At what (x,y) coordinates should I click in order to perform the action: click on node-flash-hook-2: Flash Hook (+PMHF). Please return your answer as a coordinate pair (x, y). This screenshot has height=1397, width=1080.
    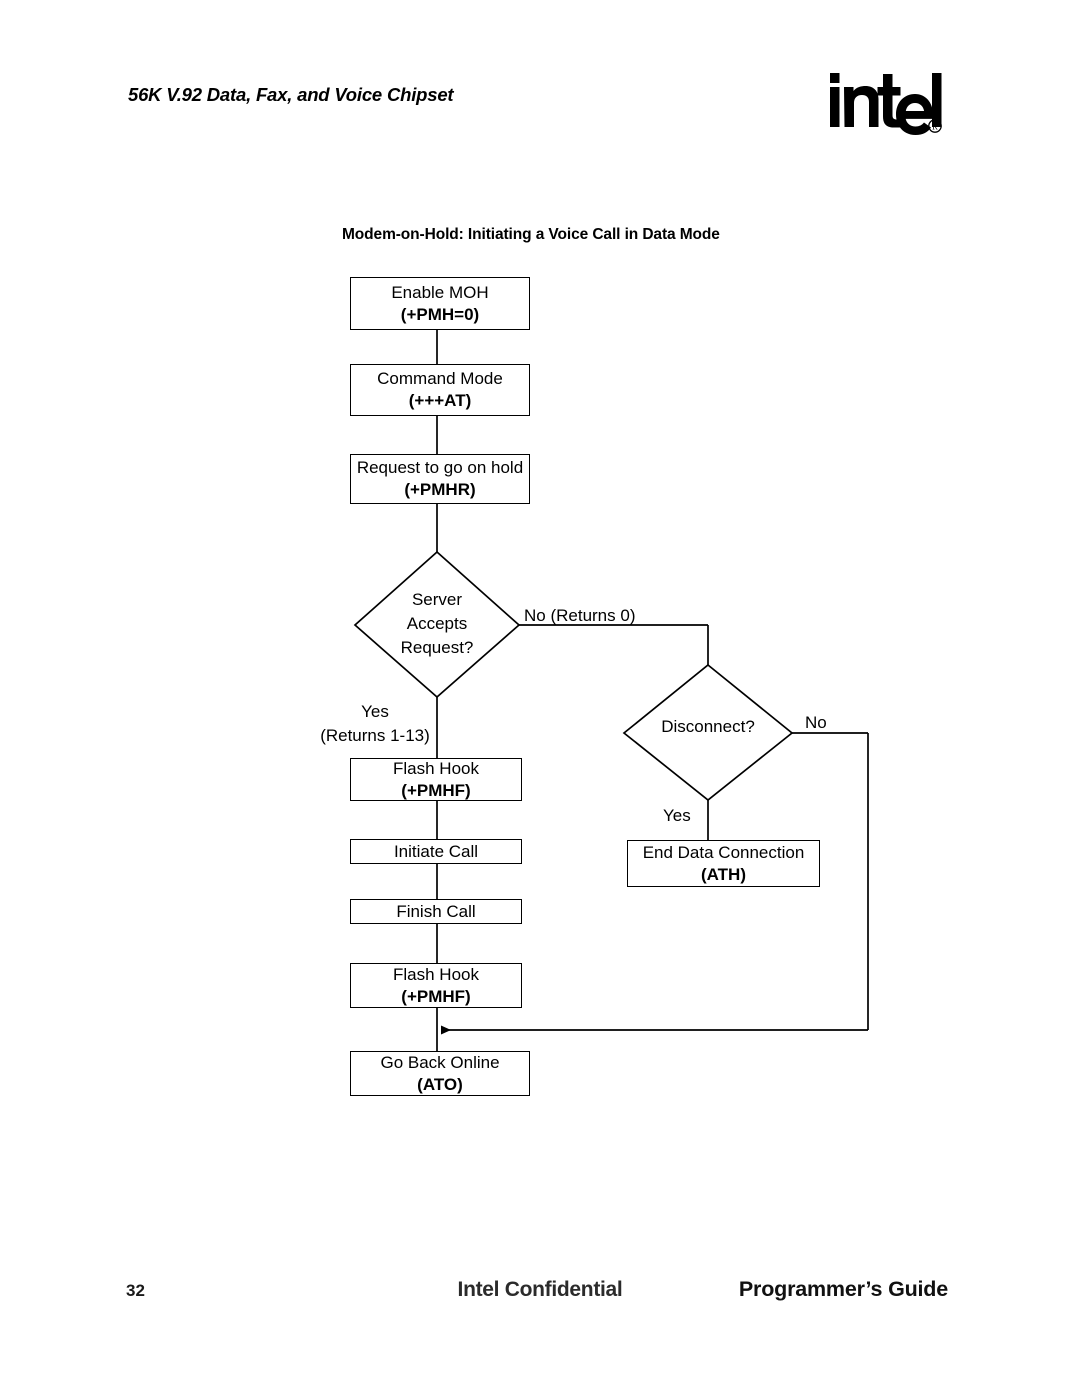
    Looking at the image, I should click on (436, 985).